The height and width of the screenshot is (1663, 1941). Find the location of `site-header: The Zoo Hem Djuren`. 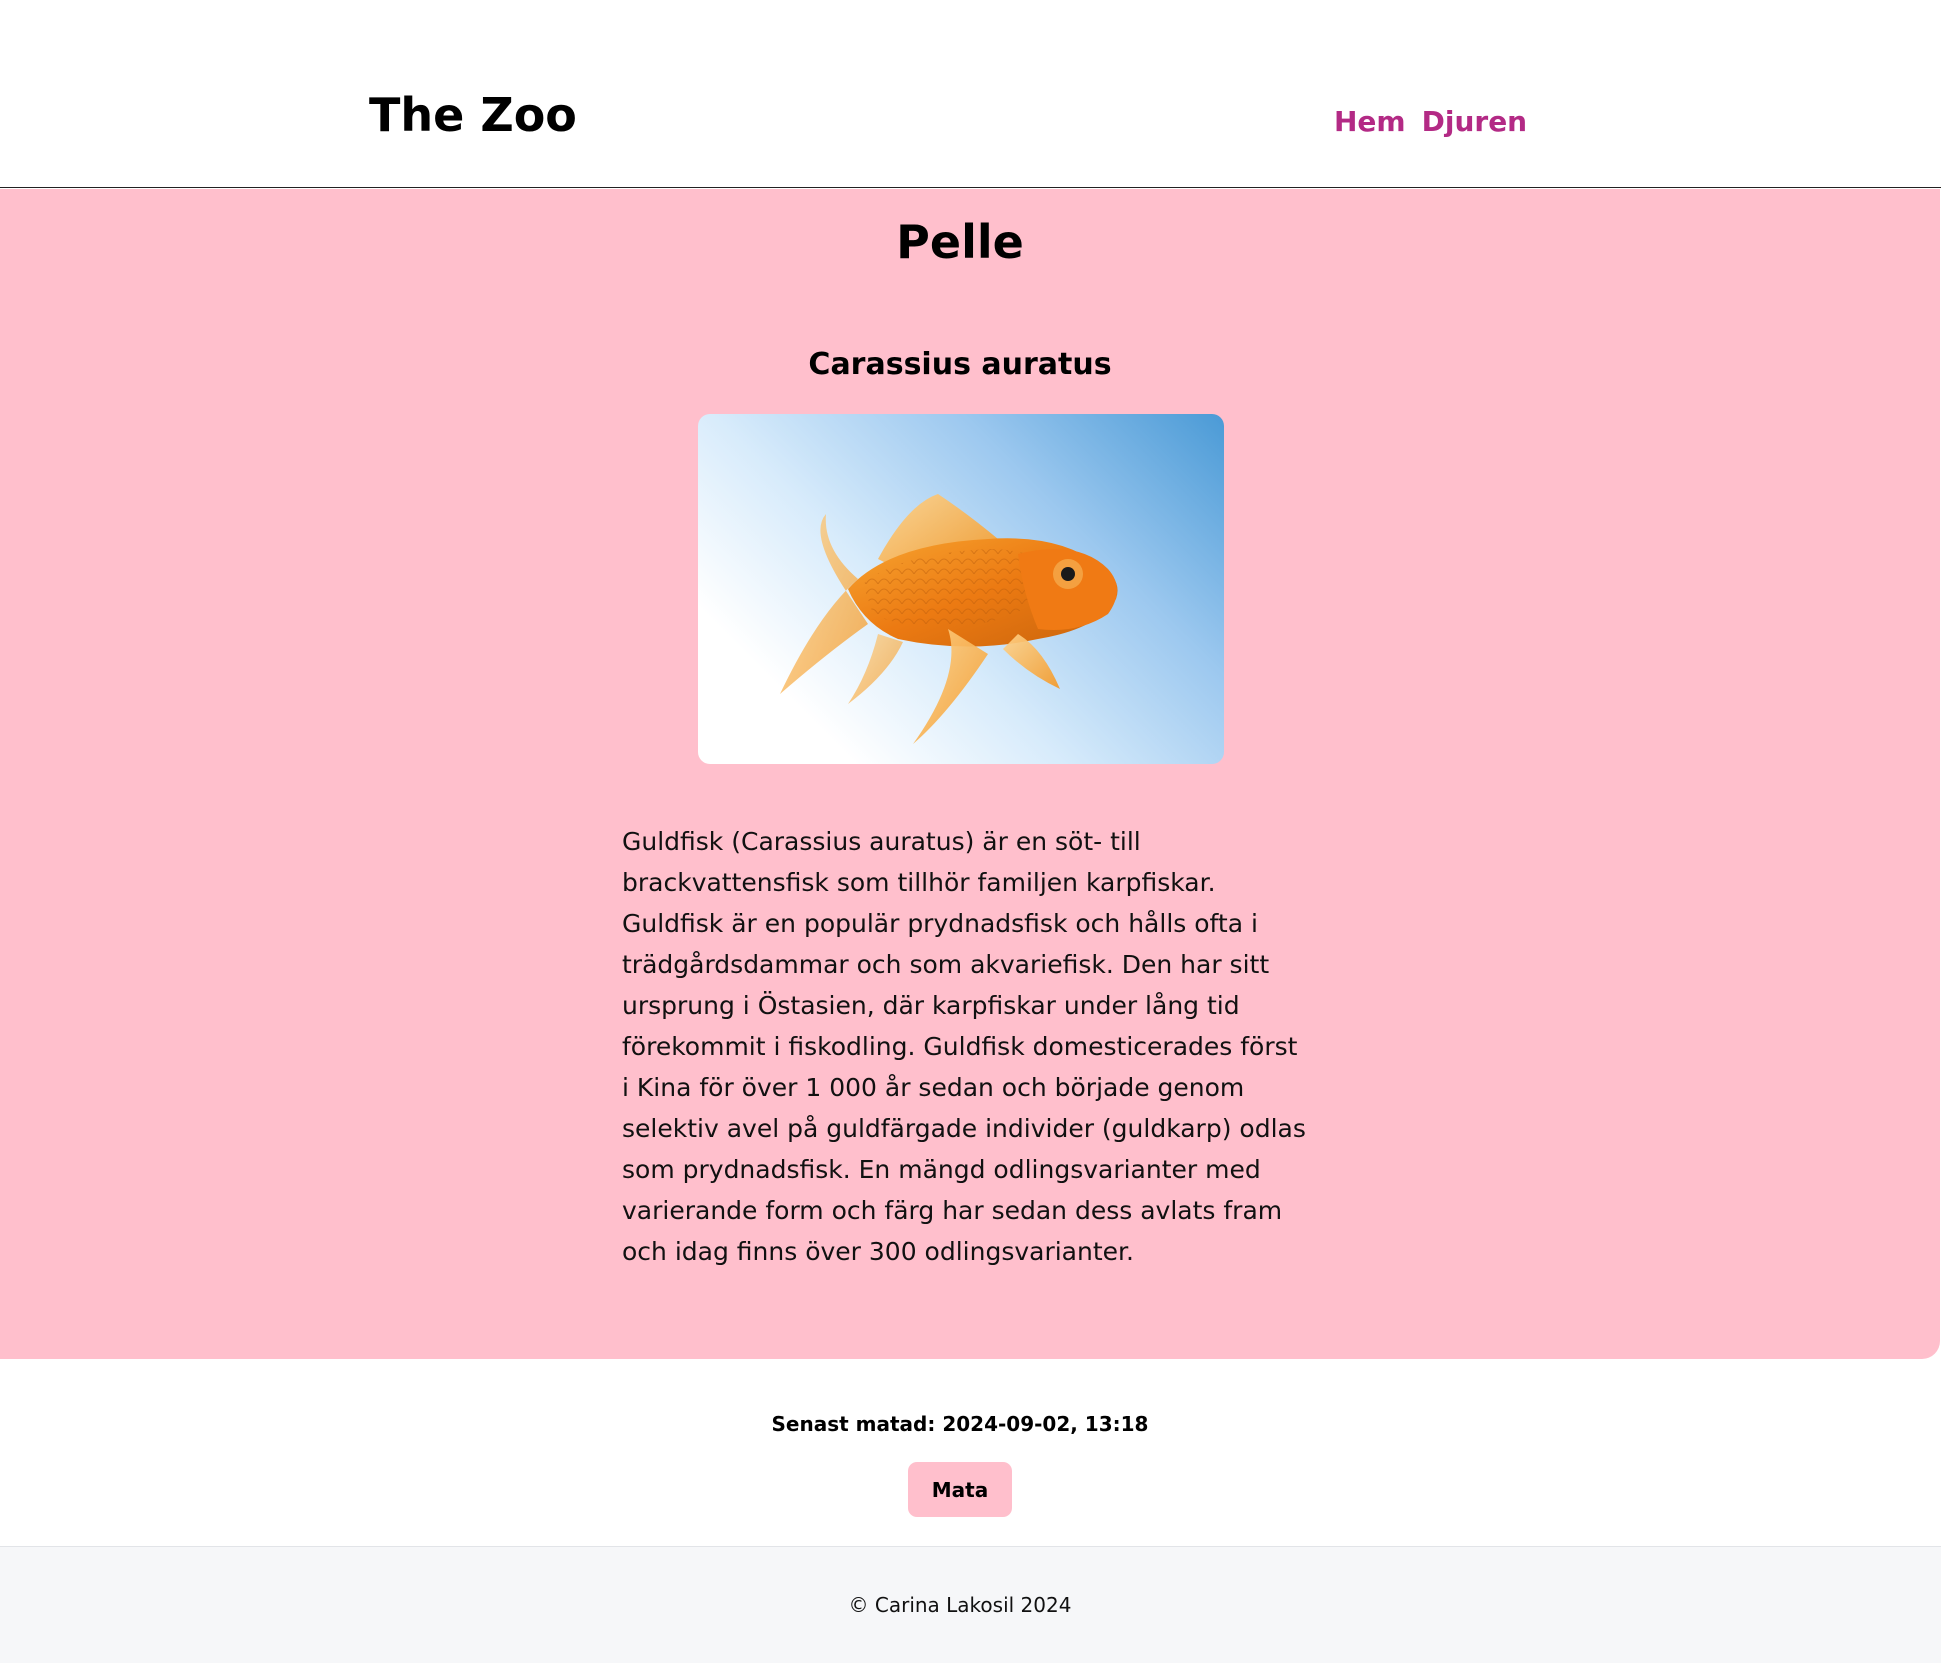

site-header: The Zoo Hem Djuren is located at coordinates (970, 94).